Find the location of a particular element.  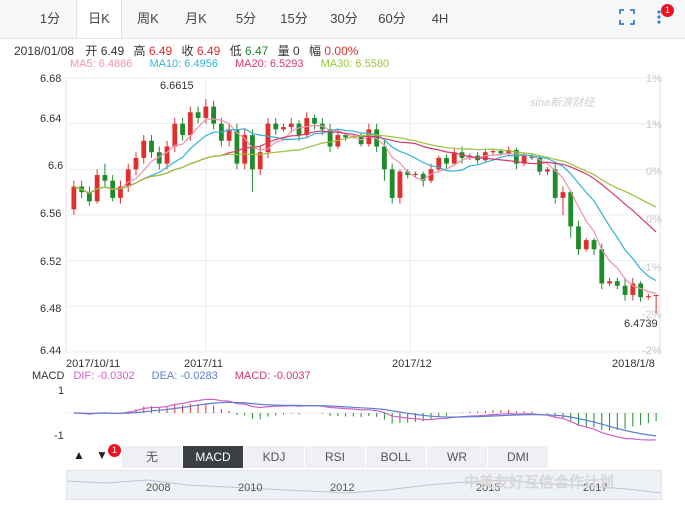

indicator-bar: 无 MACD KDJ RSI BOLL WR DMI is located at coordinates (361, 457).